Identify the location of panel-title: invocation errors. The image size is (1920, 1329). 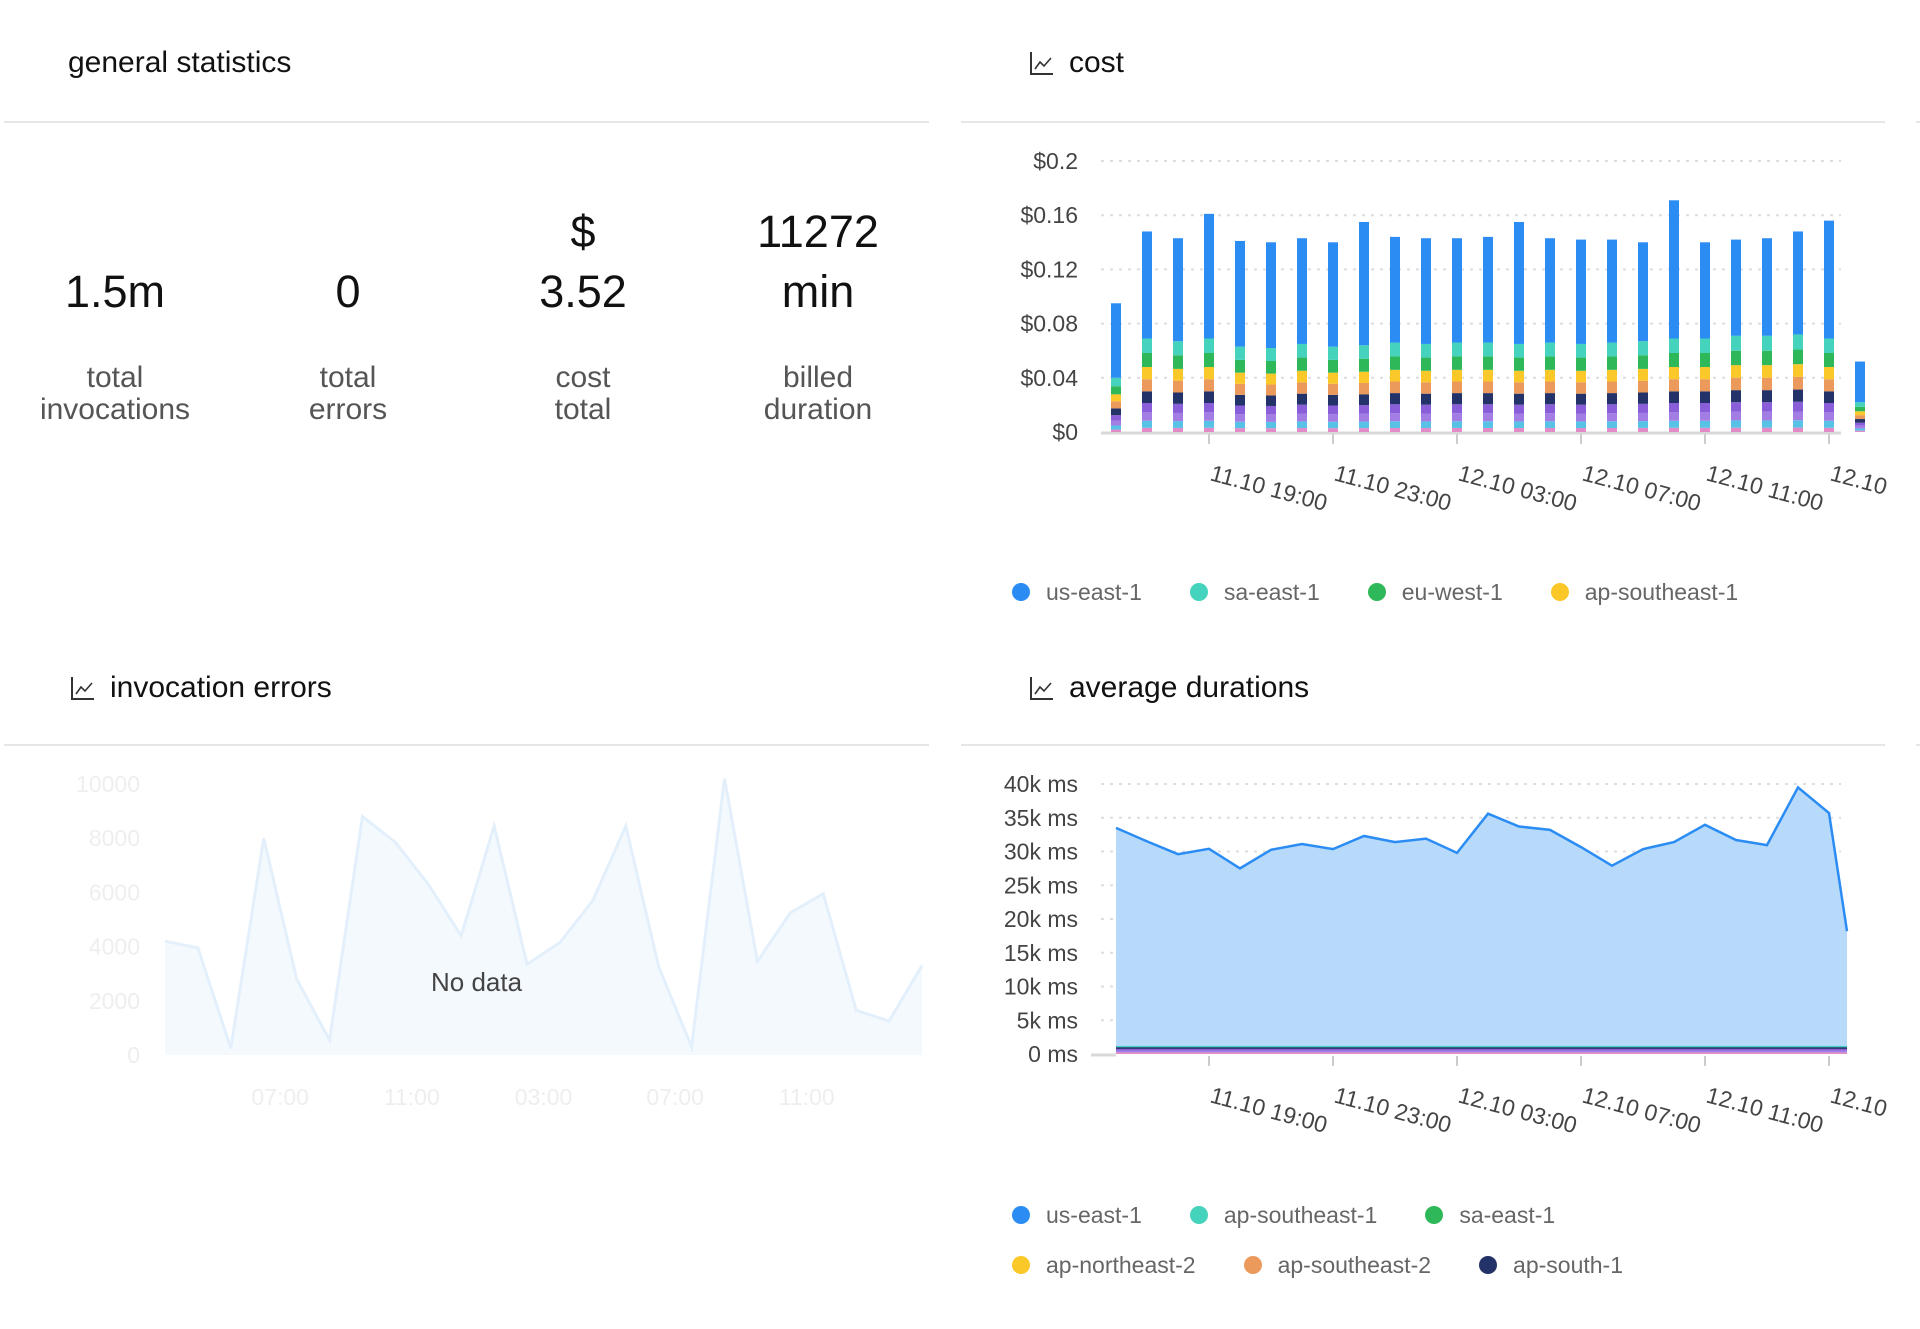
(201, 688).